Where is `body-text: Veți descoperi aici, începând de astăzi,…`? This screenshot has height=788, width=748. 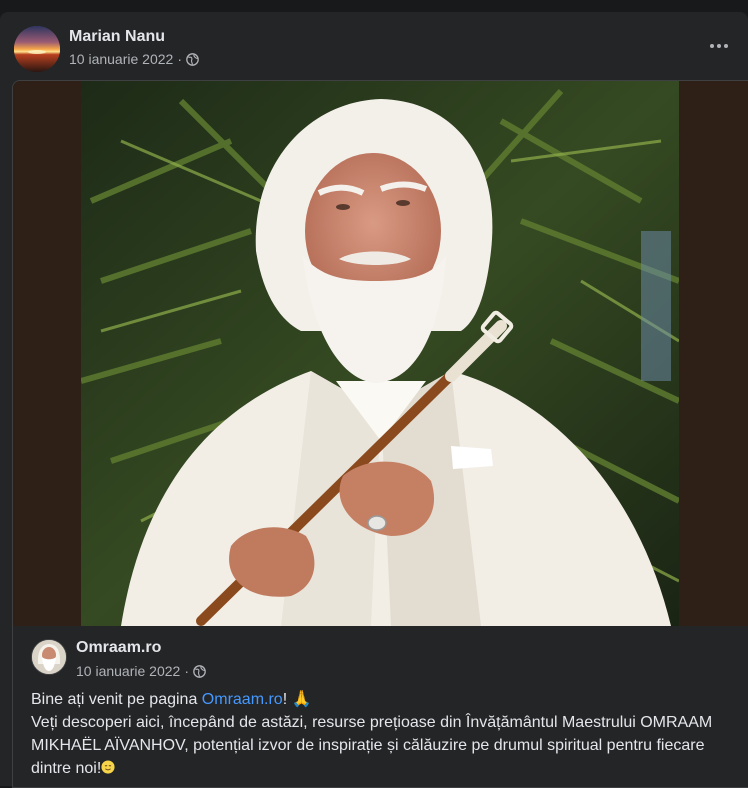 body-text: Veți descoperi aici, începând de astăzi,… is located at coordinates (381, 745).